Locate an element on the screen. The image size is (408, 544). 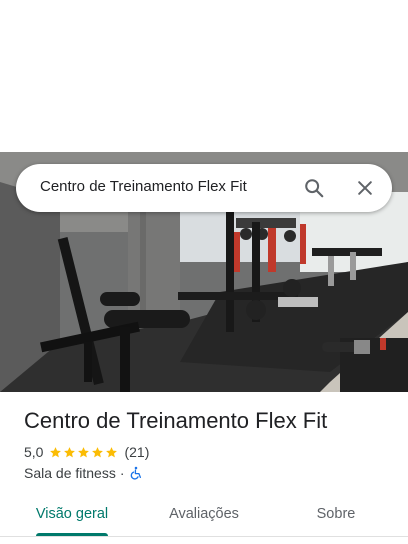
close-icon is located at coordinates (365, 188).